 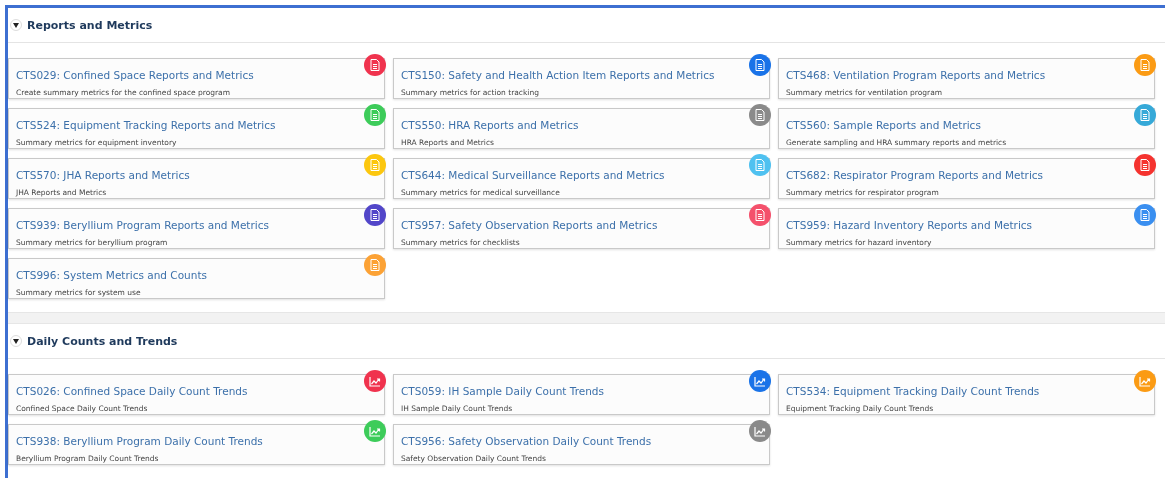 I want to click on report-link: CTS644: Medical Surveillance Reports and Metrics, so click(x=533, y=175).